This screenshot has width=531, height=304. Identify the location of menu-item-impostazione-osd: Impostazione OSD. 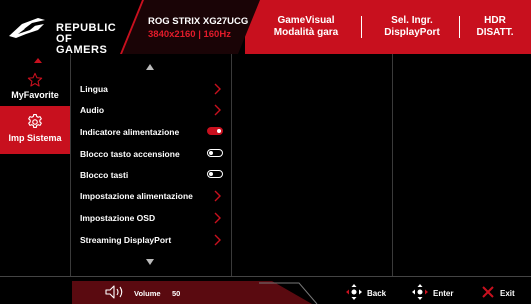
(152, 219).